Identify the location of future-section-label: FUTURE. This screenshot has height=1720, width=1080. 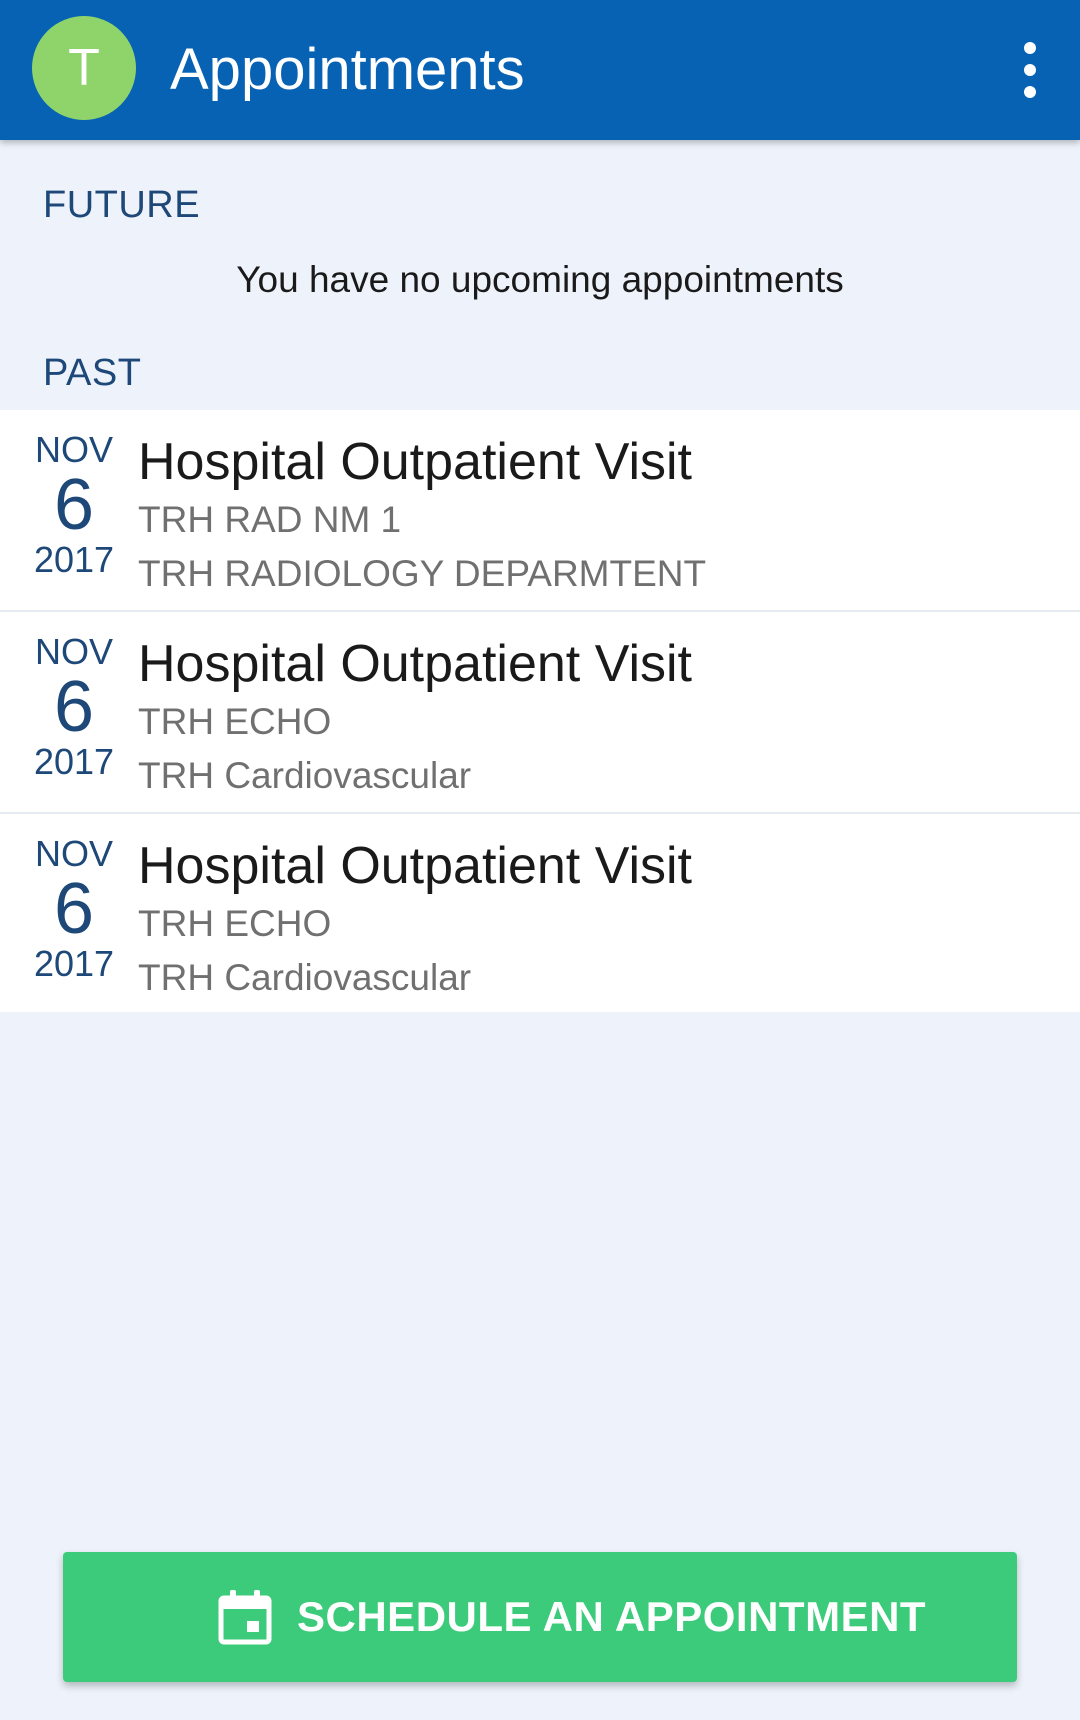
(122, 205).